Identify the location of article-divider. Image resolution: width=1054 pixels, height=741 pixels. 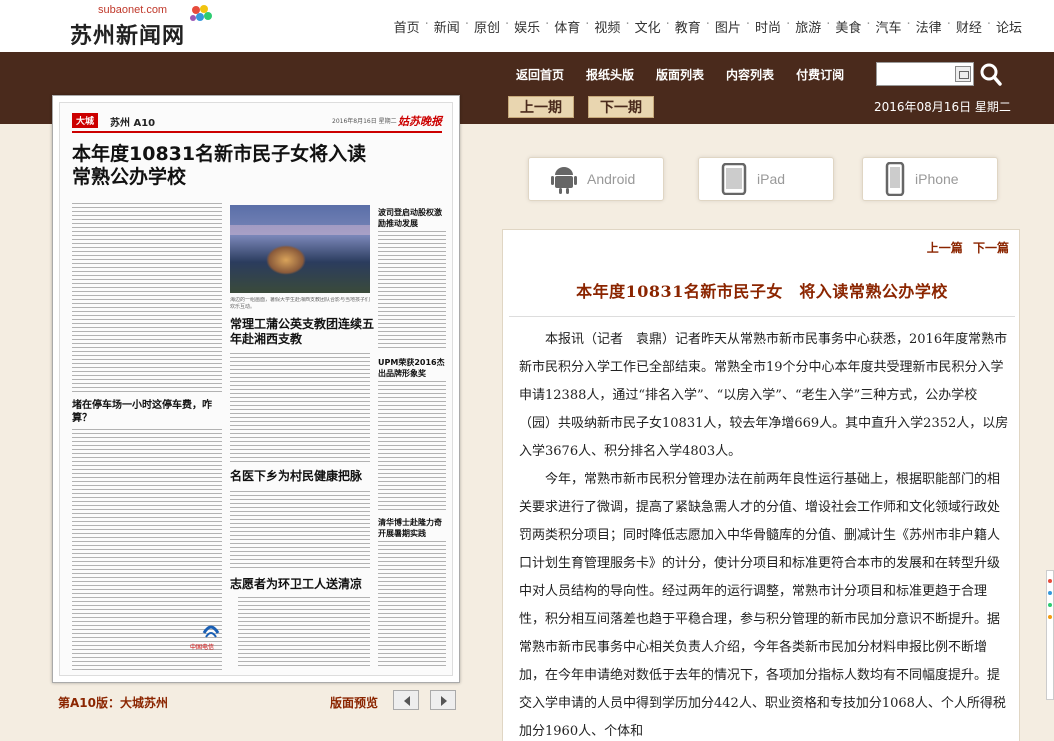
(762, 316).